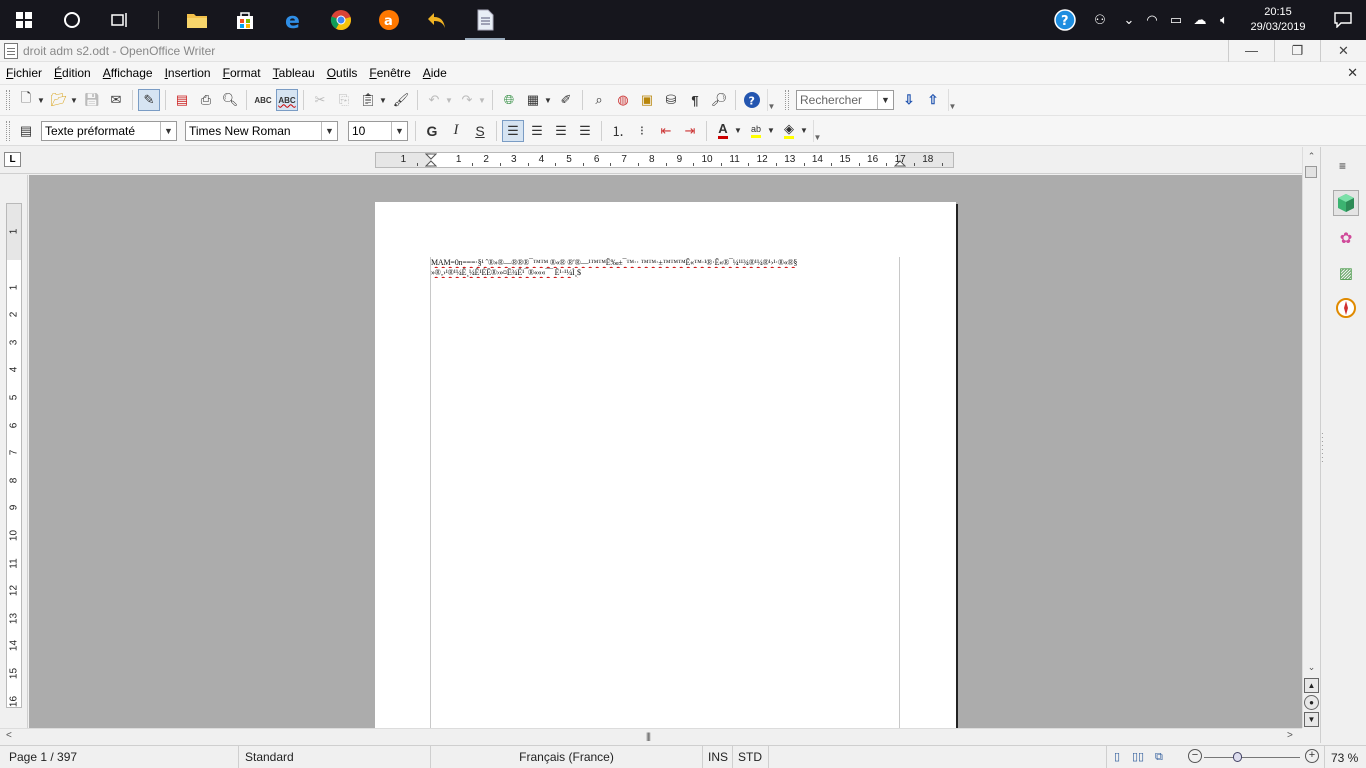 The image size is (1366, 768). I want to click on menu-aide: Aide, so click(435, 73).